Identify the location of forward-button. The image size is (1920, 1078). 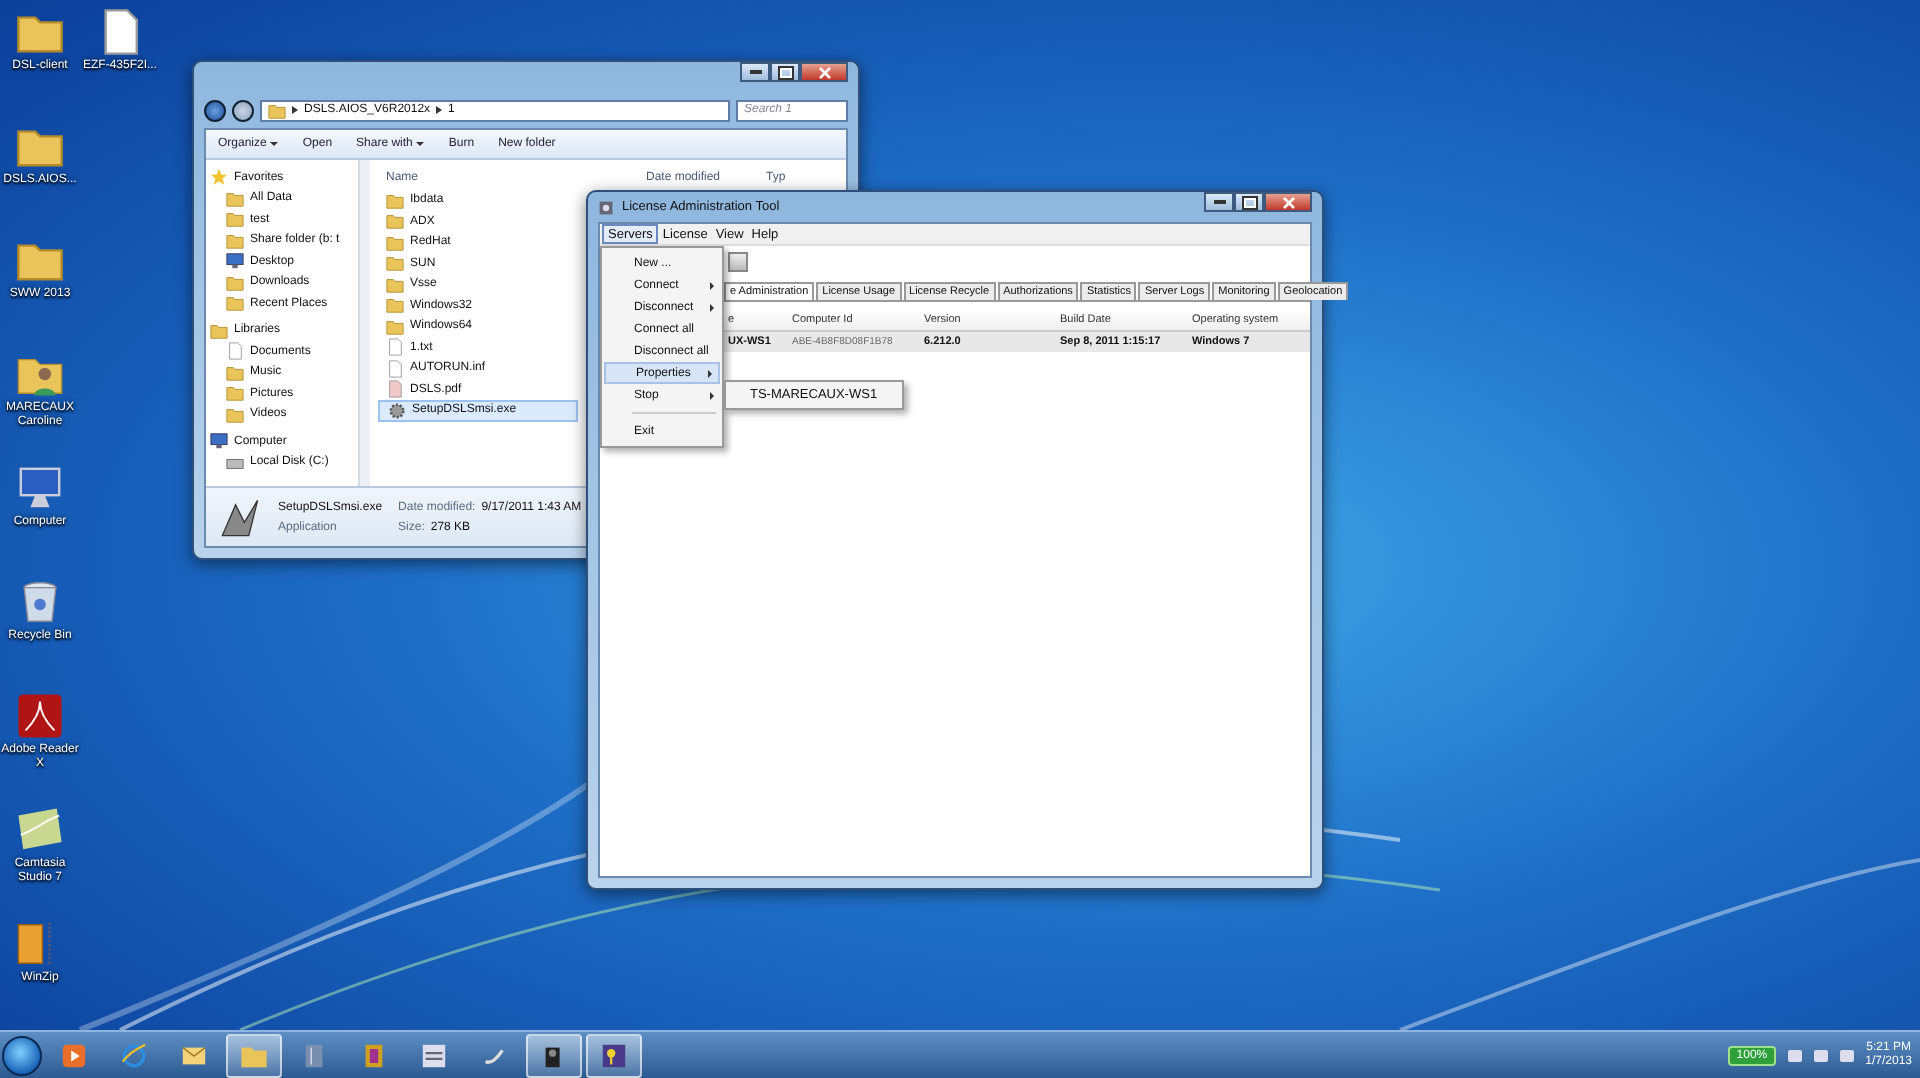
(243, 110).